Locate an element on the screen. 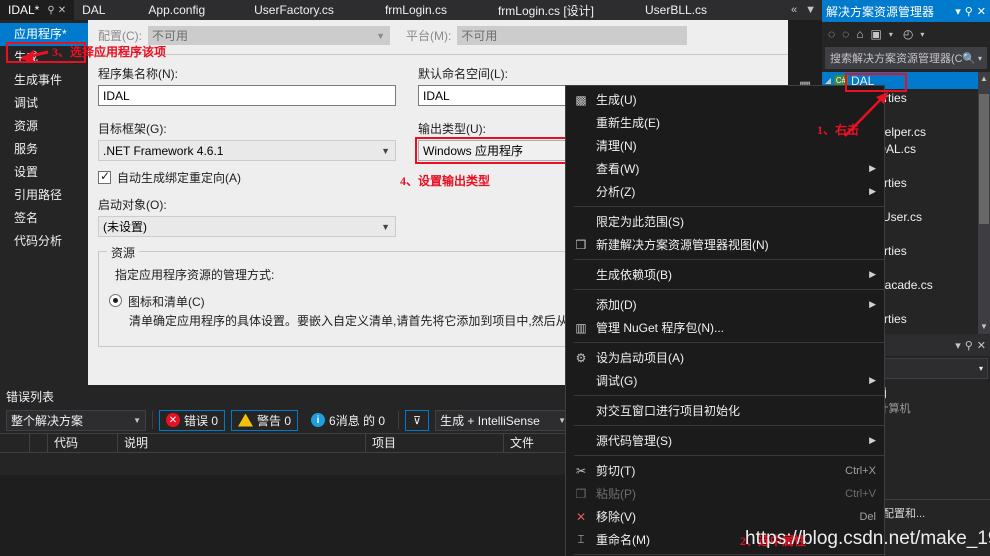 The height and width of the screenshot is (556, 990). menu-item-label: 剪切(T) is located at coordinates (616, 471).